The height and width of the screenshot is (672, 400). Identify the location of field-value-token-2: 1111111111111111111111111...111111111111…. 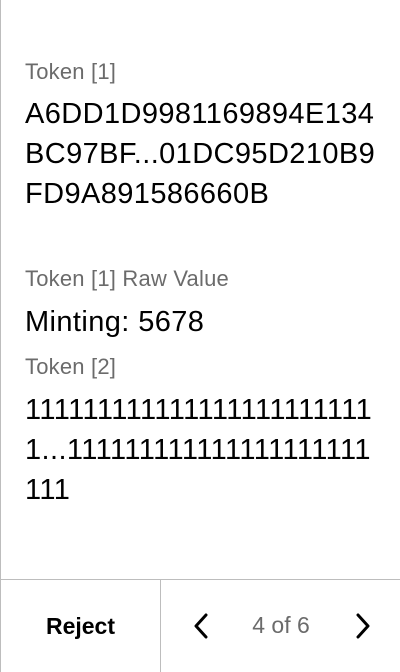
(199, 450).